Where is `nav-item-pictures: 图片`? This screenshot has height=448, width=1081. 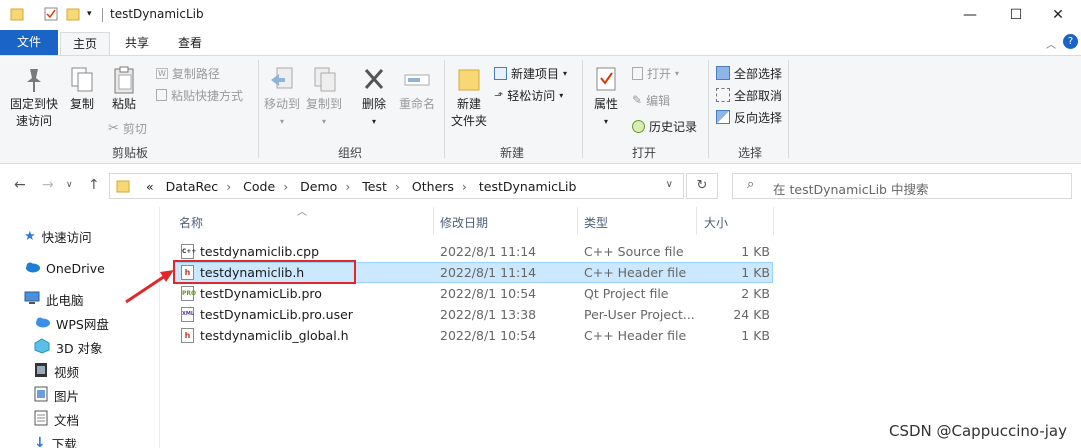
nav-item-pictures: 图片 is located at coordinates (56, 395).